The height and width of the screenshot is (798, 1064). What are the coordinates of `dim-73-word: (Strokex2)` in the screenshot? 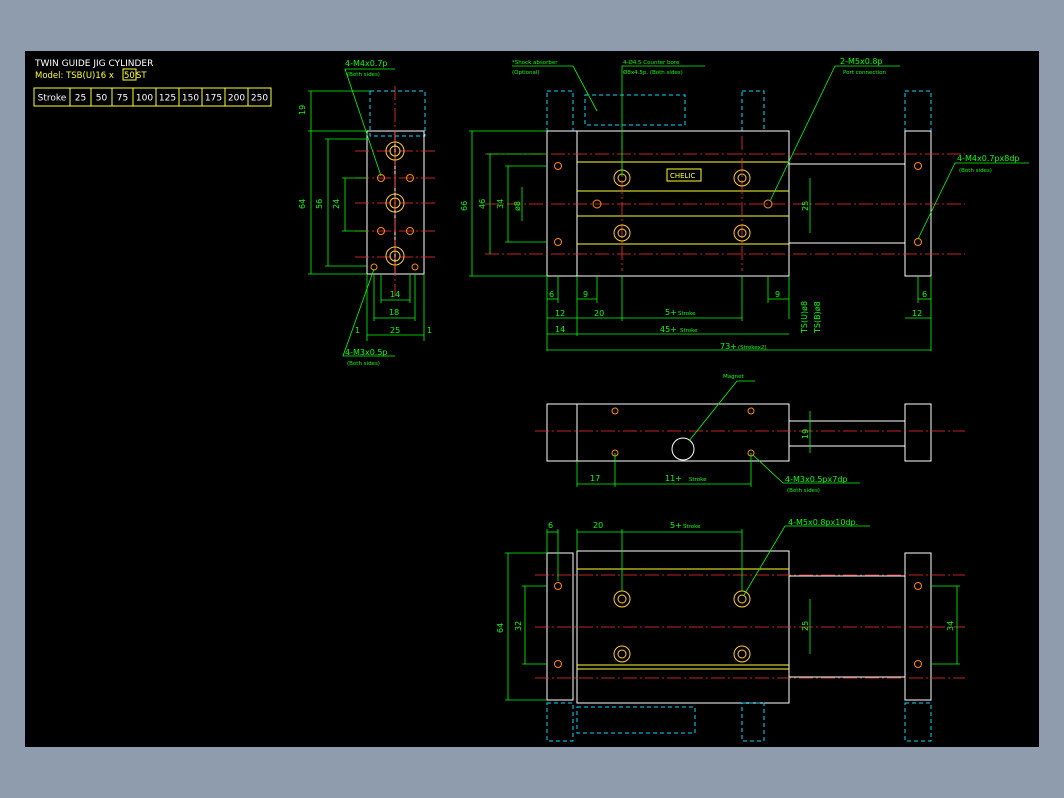 It's located at (752, 348).